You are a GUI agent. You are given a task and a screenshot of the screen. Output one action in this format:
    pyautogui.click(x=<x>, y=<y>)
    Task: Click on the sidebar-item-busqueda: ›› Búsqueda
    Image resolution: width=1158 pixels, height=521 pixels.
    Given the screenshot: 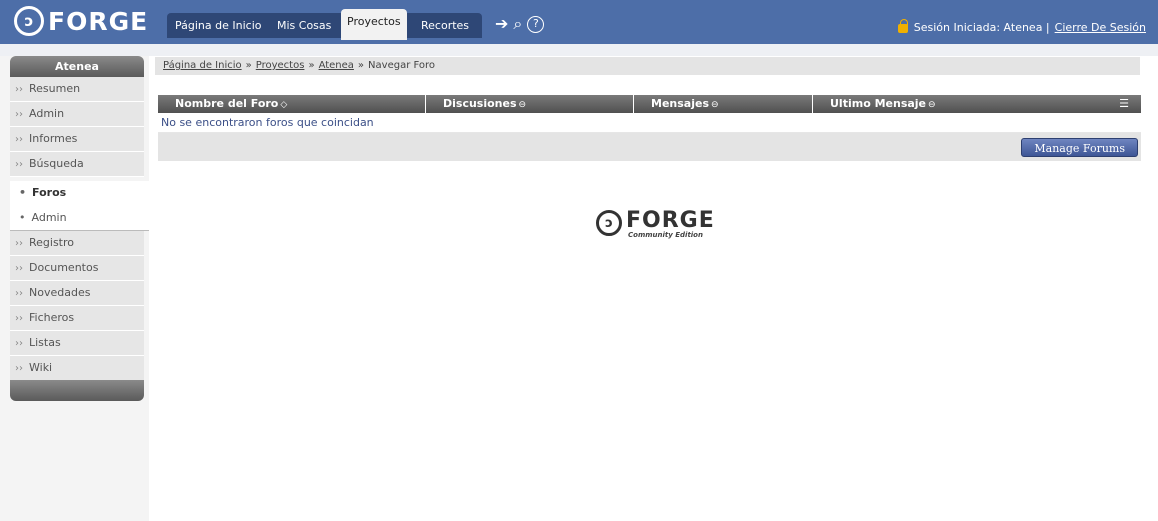 What is the action you would take?
    pyautogui.click(x=77, y=164)
    